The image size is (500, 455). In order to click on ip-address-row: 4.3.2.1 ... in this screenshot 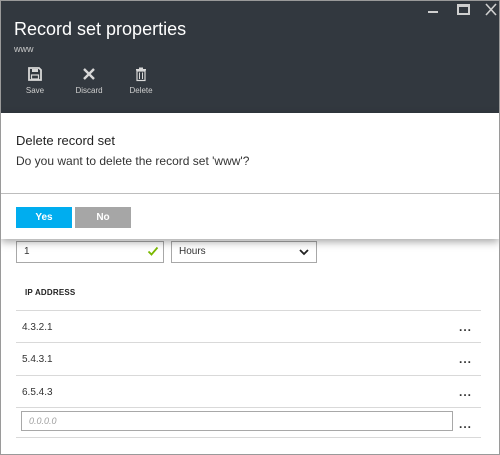, I will do `click(248, 326)`.